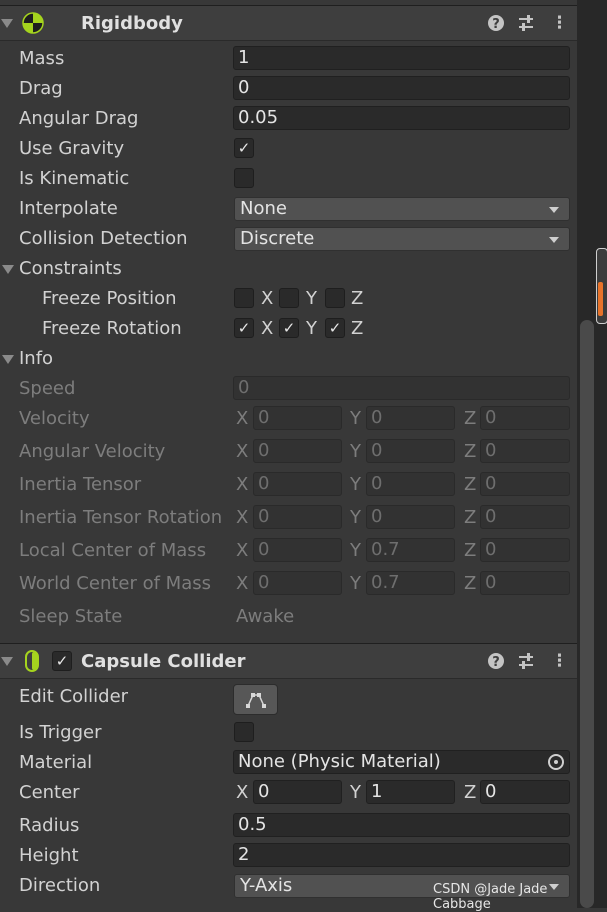  I want to click on is-trigger-label: Is Trigger, so click(60, 732).